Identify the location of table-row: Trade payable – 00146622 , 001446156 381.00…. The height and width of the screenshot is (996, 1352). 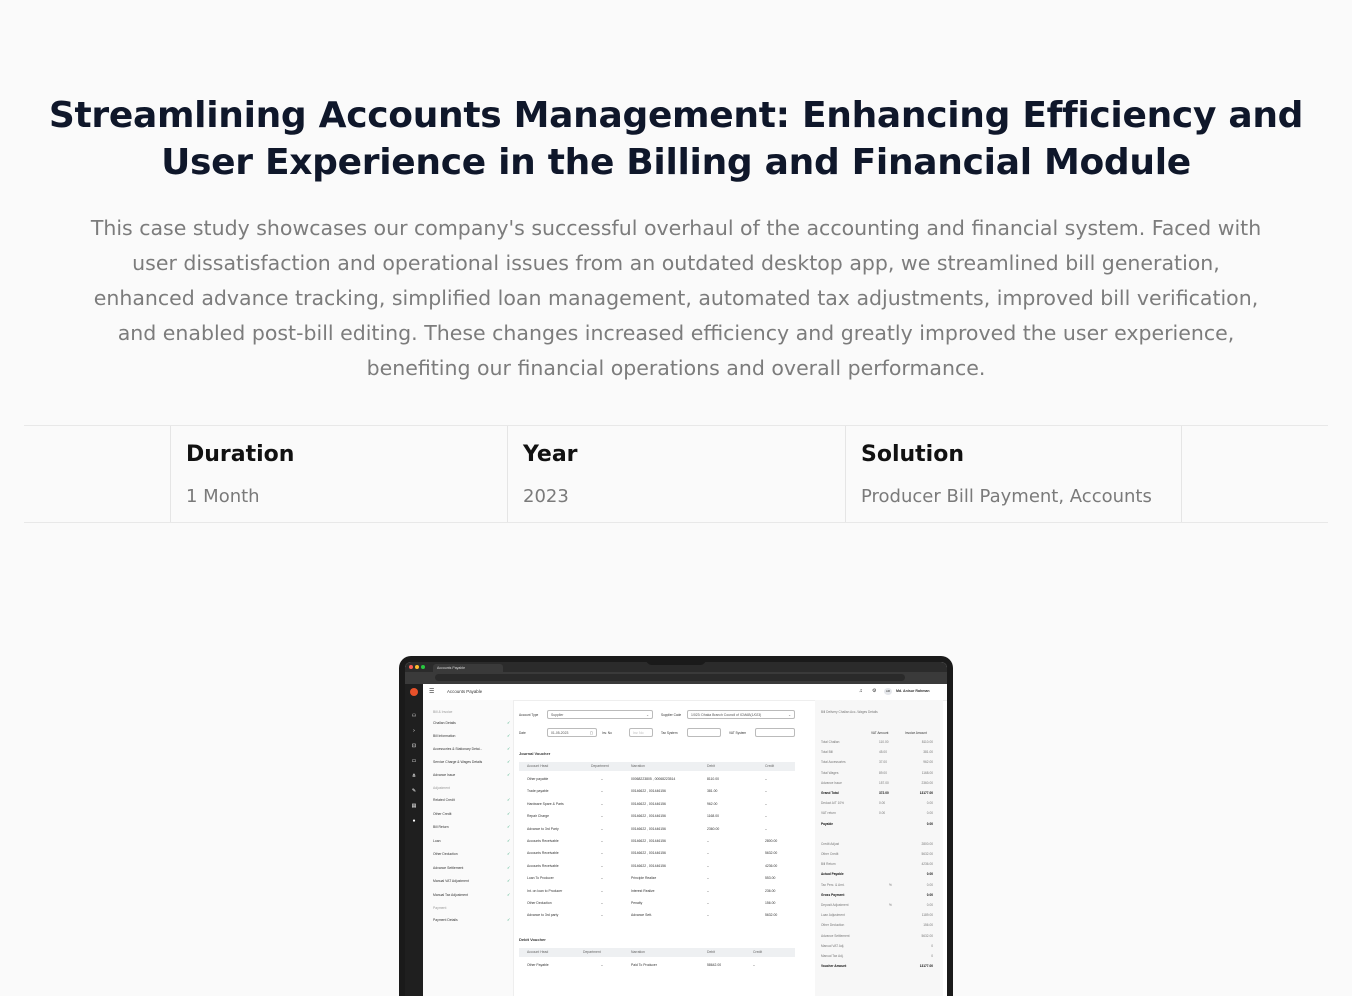
(659, 792).